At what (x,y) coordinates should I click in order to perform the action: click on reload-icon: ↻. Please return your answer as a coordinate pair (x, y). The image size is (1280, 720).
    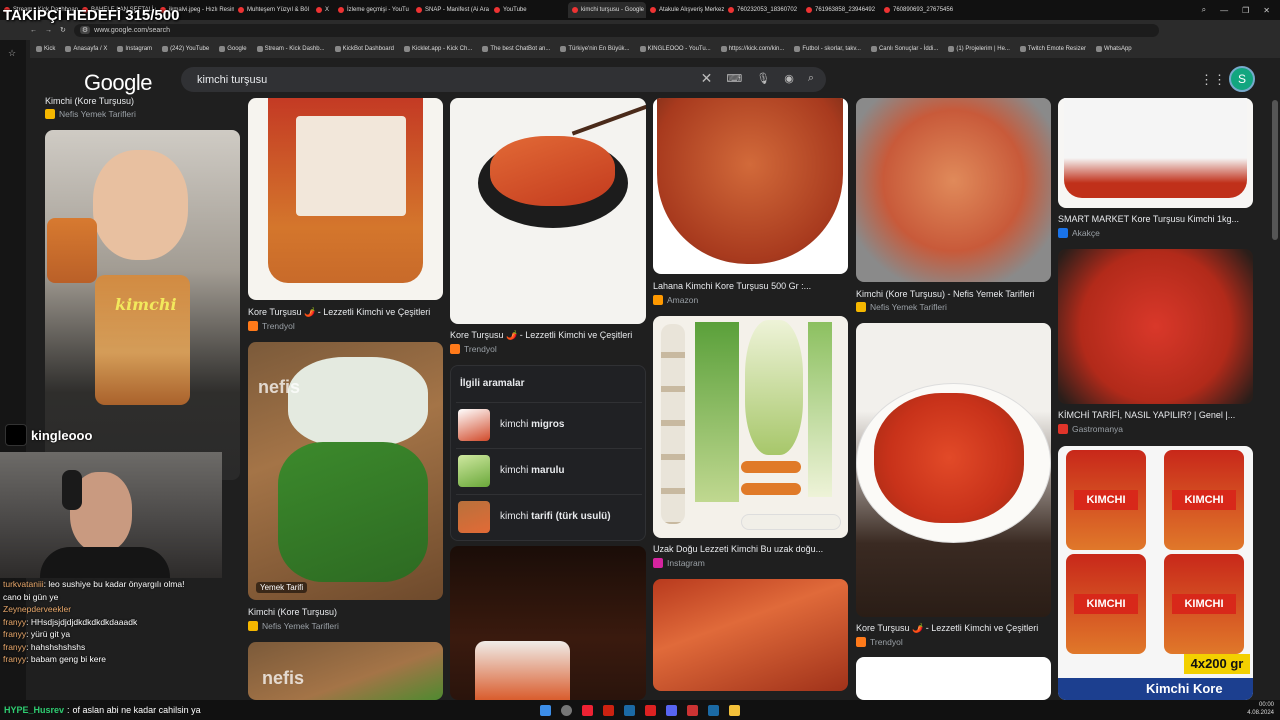
    Looking at the image, I should click on (63, 30).